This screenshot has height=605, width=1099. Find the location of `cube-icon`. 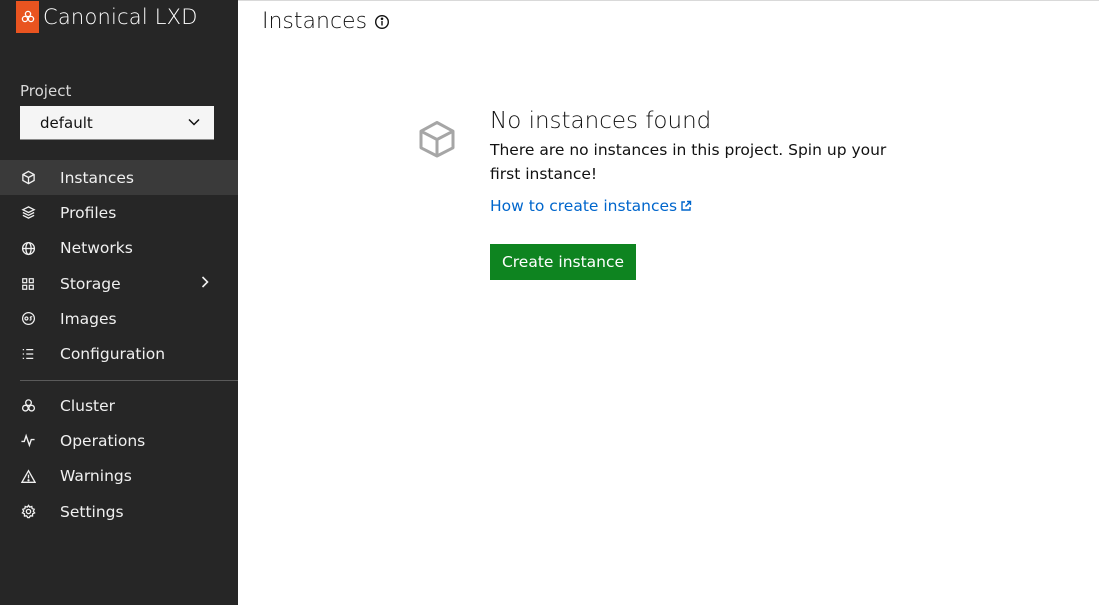

cube-icon is located at coordinates (28, 178).